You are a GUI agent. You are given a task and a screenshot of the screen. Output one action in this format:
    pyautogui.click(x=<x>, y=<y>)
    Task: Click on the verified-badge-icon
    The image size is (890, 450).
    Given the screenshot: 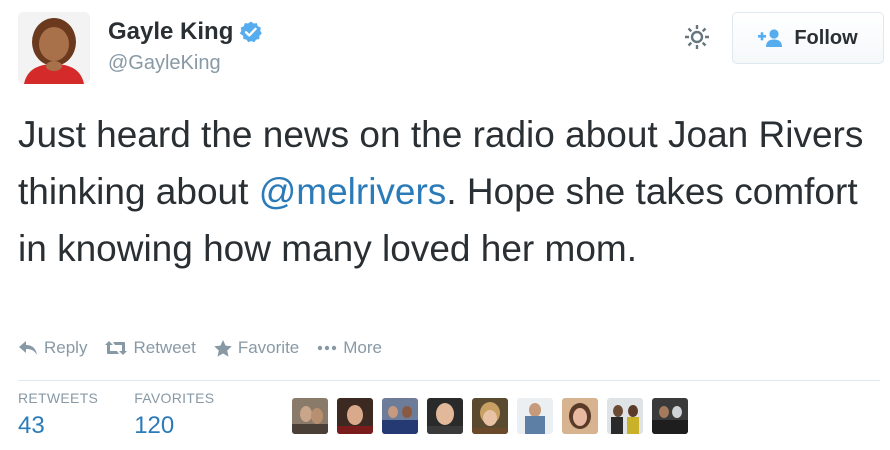 What is the action you would take?
    pyautogui.click(x=251, y=32)
    